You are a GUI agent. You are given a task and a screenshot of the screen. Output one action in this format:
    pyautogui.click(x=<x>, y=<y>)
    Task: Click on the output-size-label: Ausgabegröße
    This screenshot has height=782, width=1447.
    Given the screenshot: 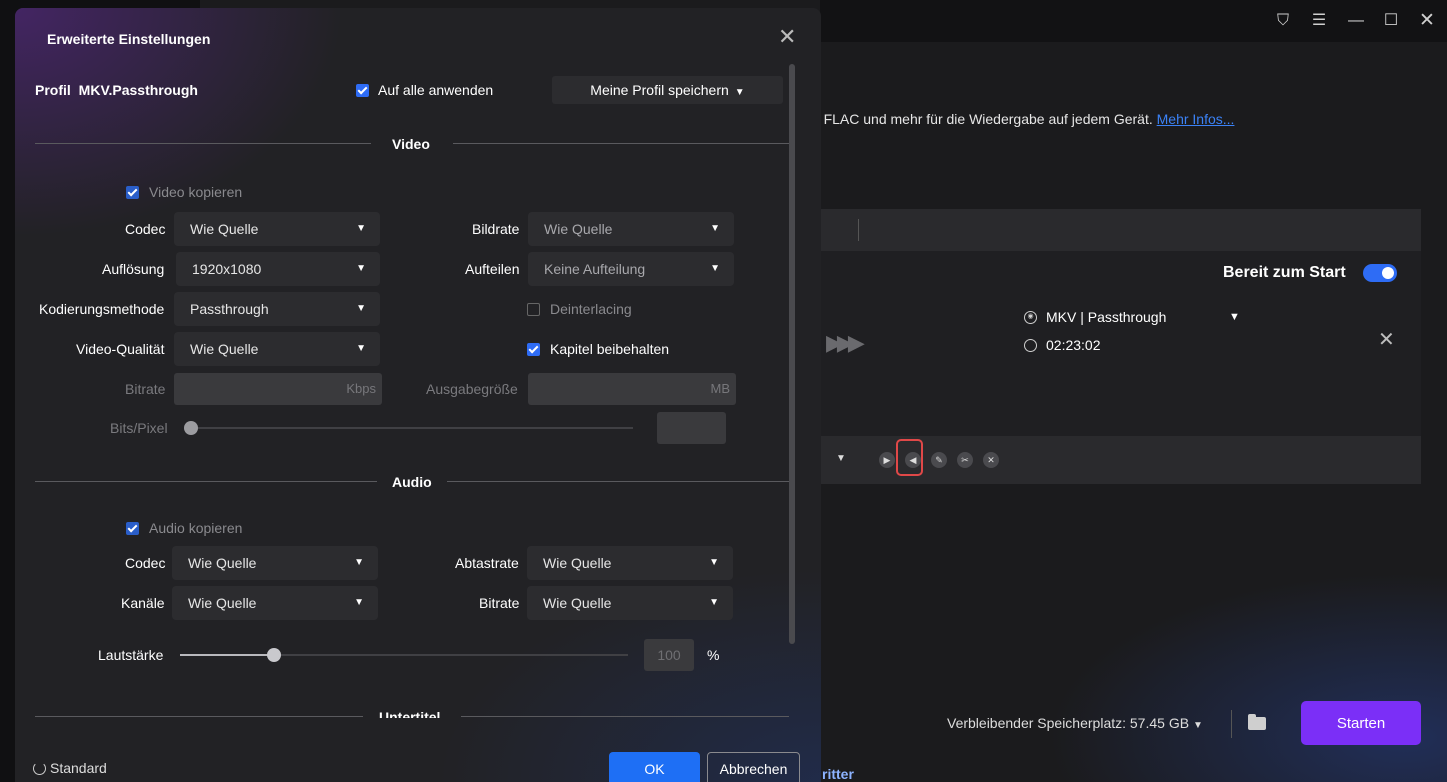 What is the action you would take?
    pyautogui.click(x=472, y=389)
    